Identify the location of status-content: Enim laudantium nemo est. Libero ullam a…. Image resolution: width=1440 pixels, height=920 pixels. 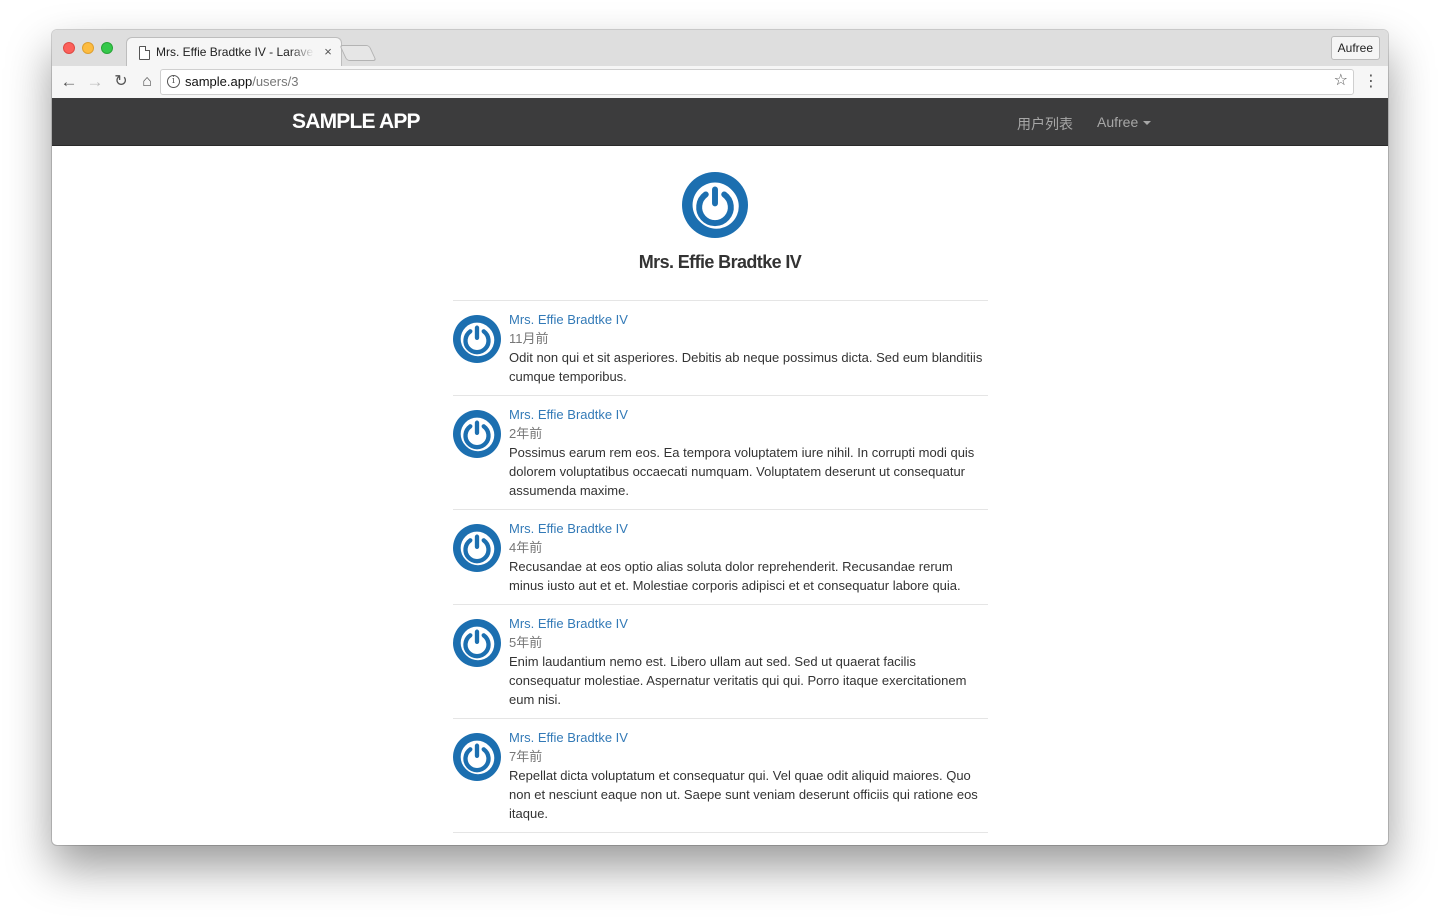
(738, 680).